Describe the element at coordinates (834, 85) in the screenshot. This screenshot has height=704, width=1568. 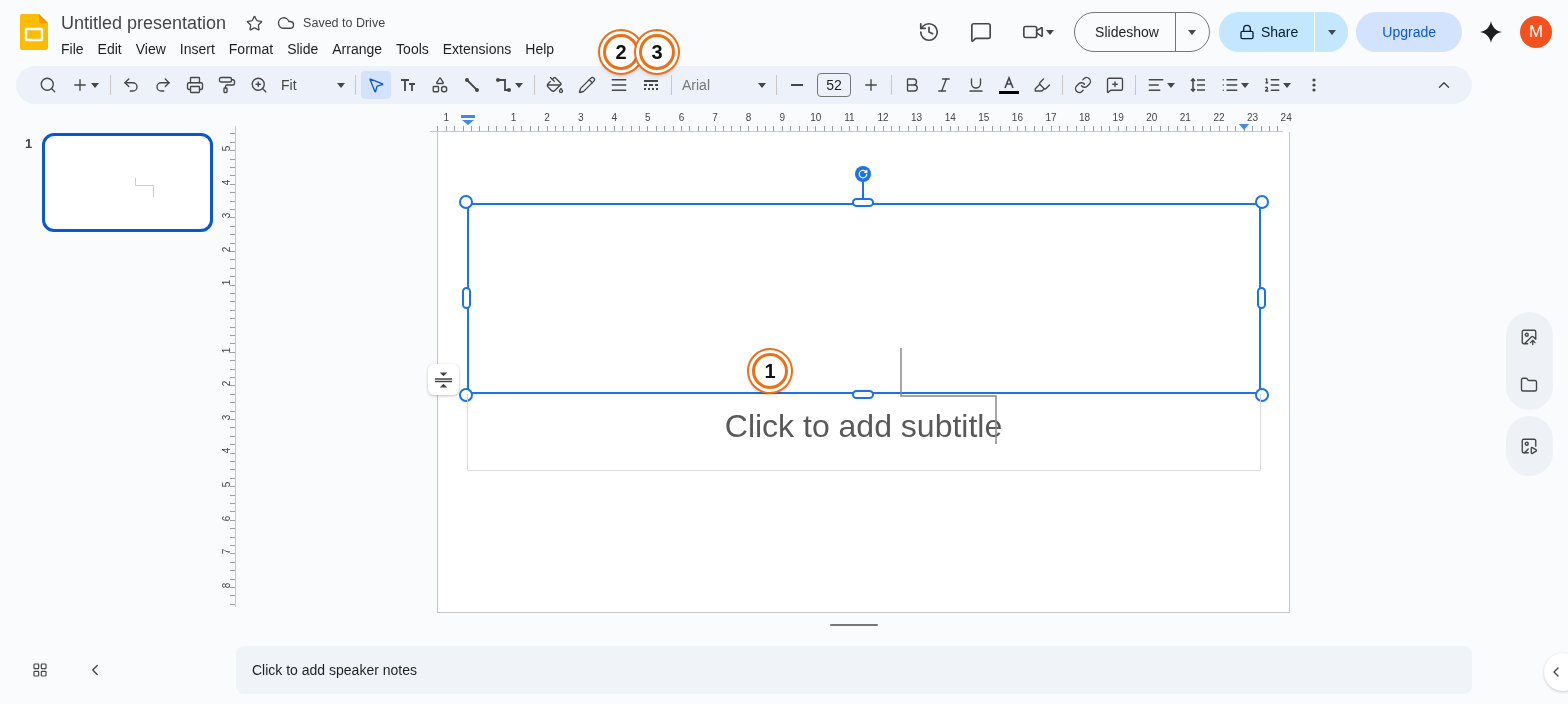
I see `font-size-field: 52` at that location.